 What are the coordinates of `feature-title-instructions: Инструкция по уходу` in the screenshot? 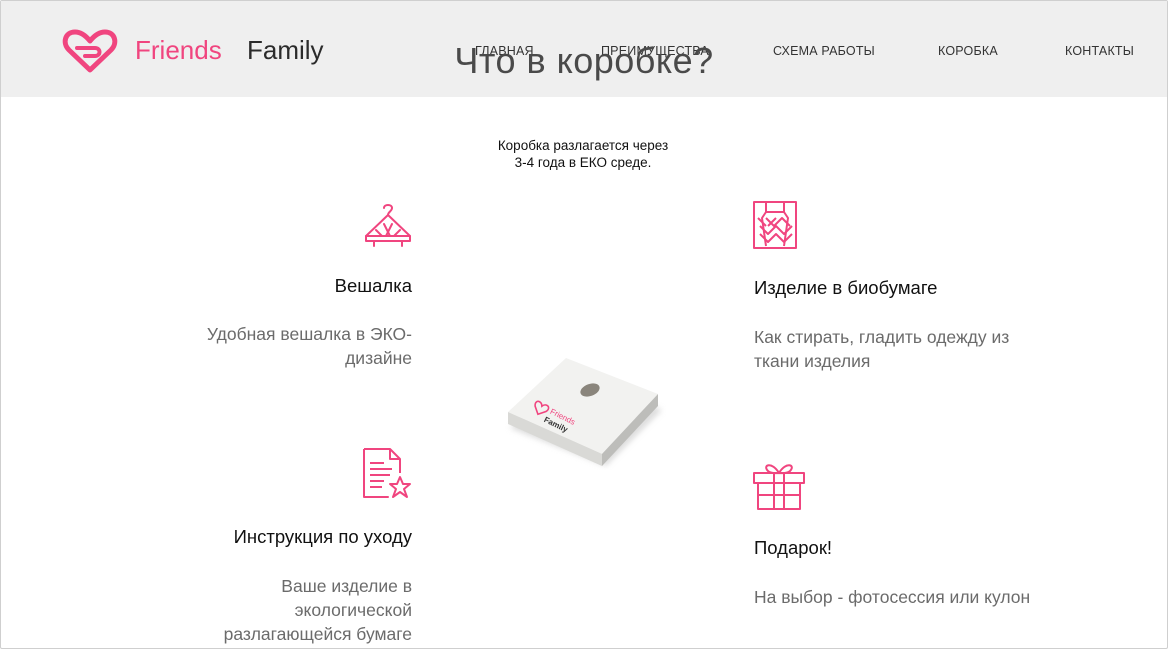 It's located at (322, 536).